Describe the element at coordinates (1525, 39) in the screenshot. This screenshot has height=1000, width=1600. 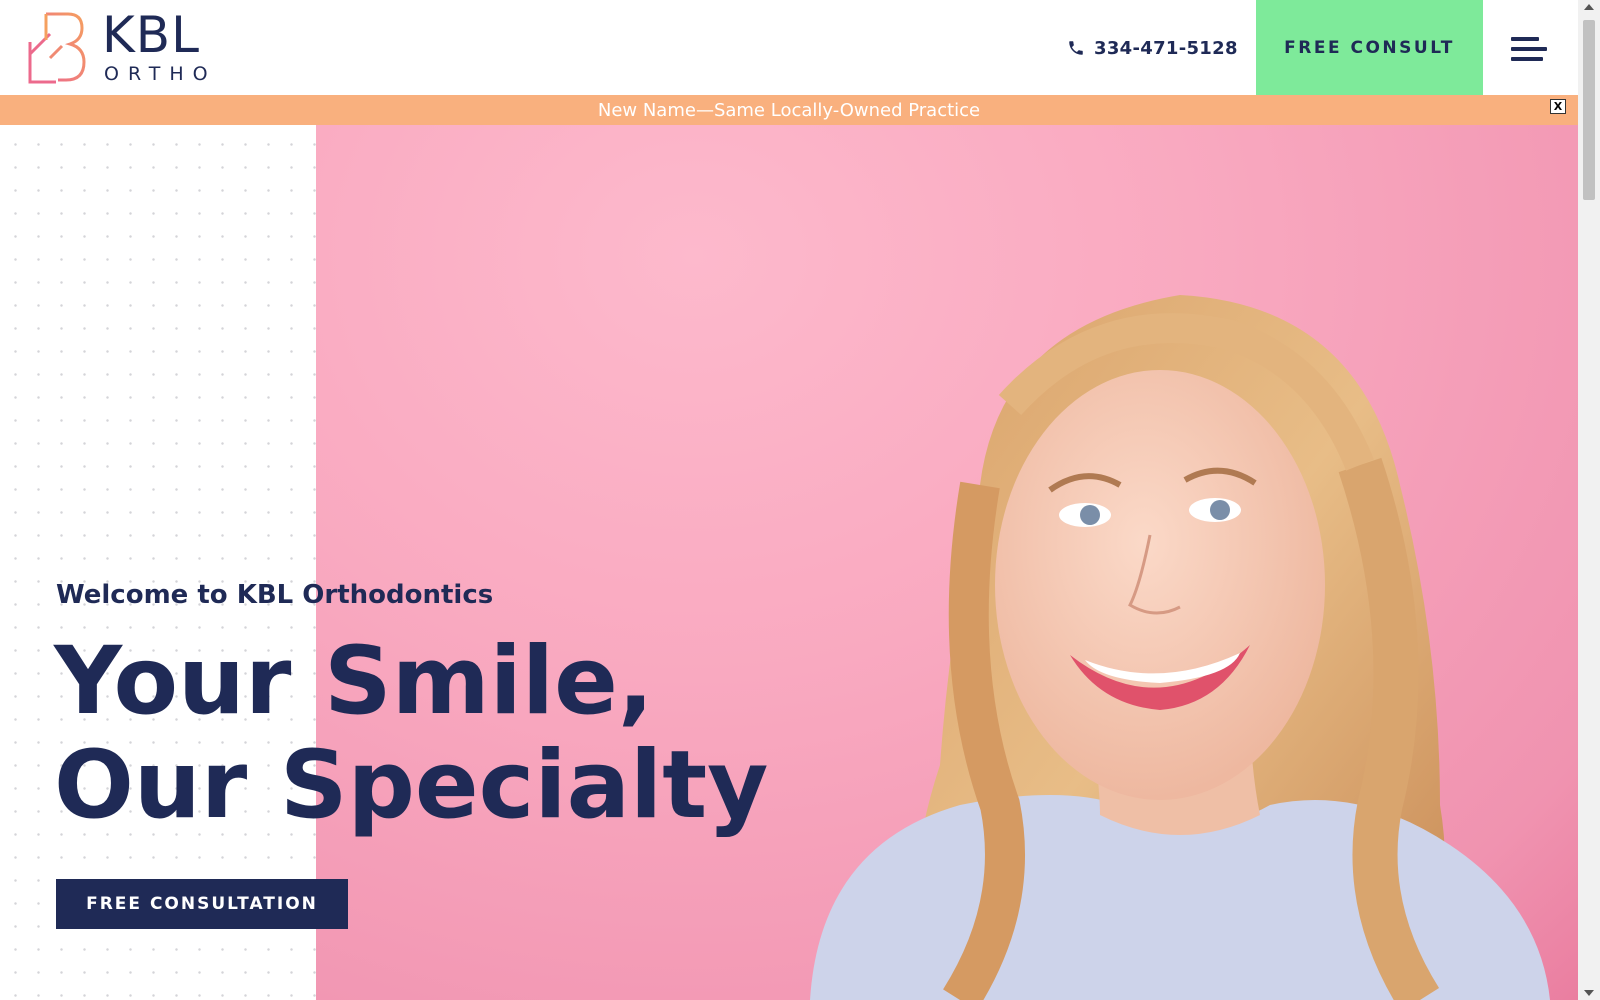
I see `hamburger-menu-icon` at that location.